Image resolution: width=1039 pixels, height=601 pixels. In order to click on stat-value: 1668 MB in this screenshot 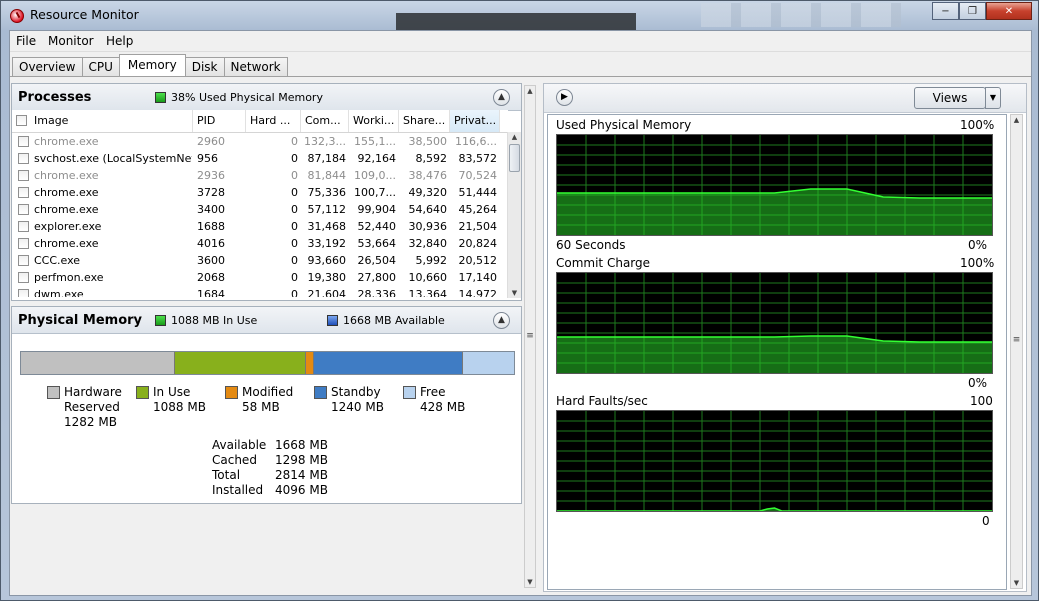, I will do `click(301, 445)`.